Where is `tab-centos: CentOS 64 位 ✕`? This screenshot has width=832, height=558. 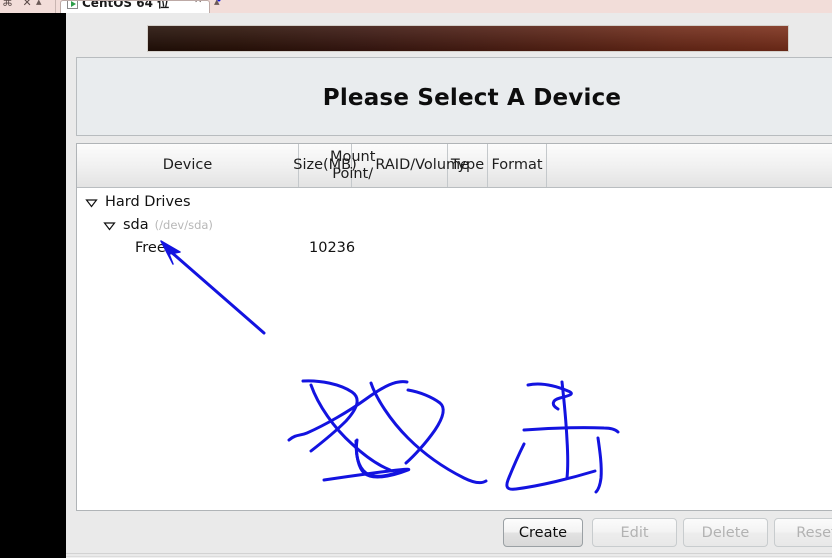
tab-centos: CentOS 64 位 ✕ is located at coordinates (135, 6).